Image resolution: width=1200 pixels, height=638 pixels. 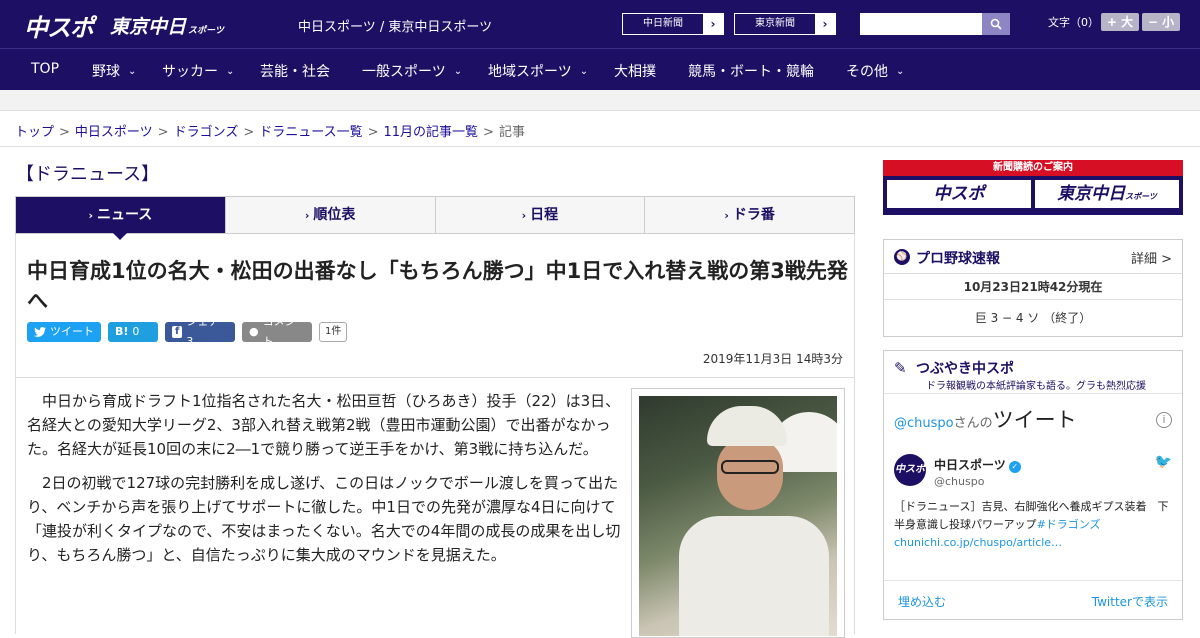 I want to click on nav-item-soccer: サッカー ⌄, so click(x=198, y=71).